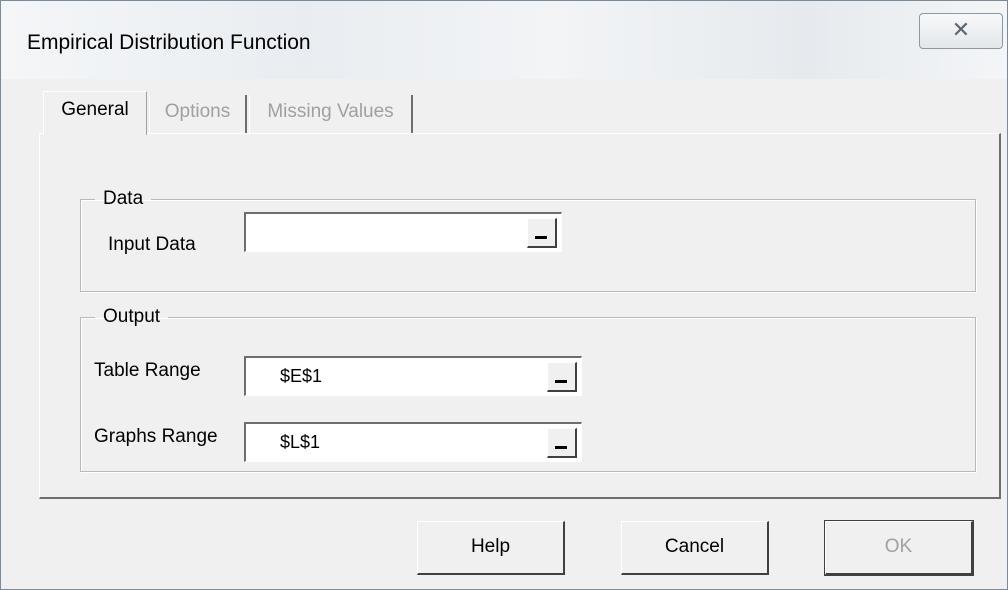 The image size is (1008, 590). Describe the element at coordinates (300, 442) in the screenshot. I see `graphs-range-value: $L$1` at that location.